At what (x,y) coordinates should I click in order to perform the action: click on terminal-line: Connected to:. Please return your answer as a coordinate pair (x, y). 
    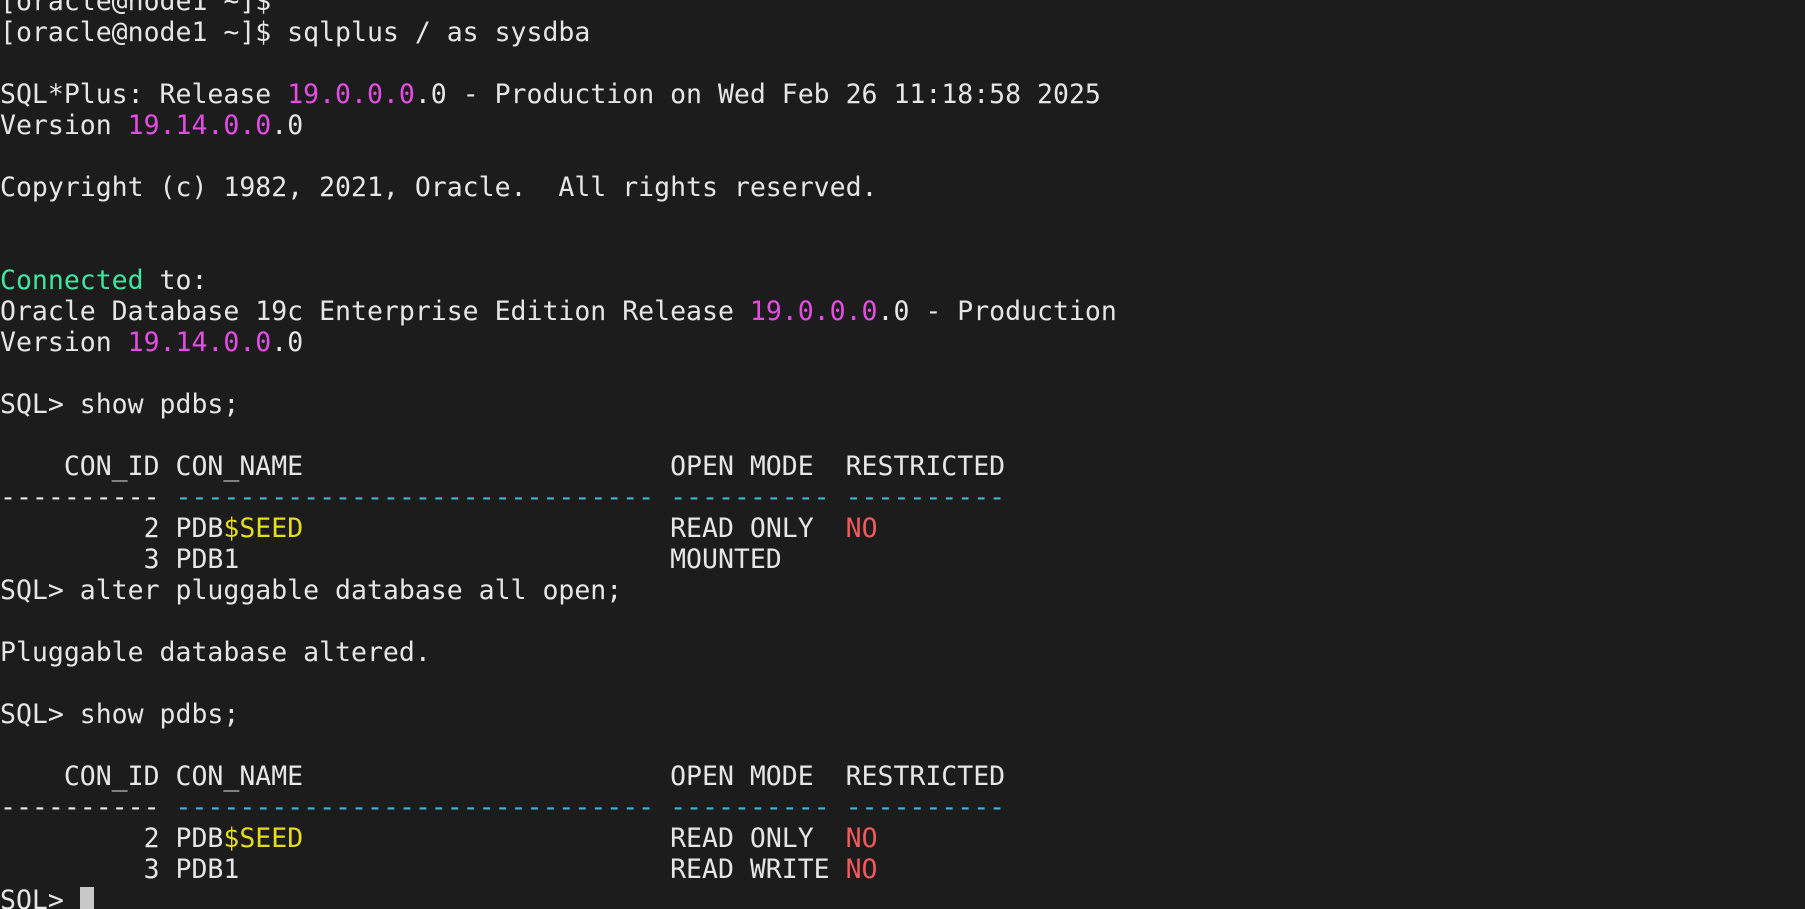
    Looking at the image, I should click on (558, 280).